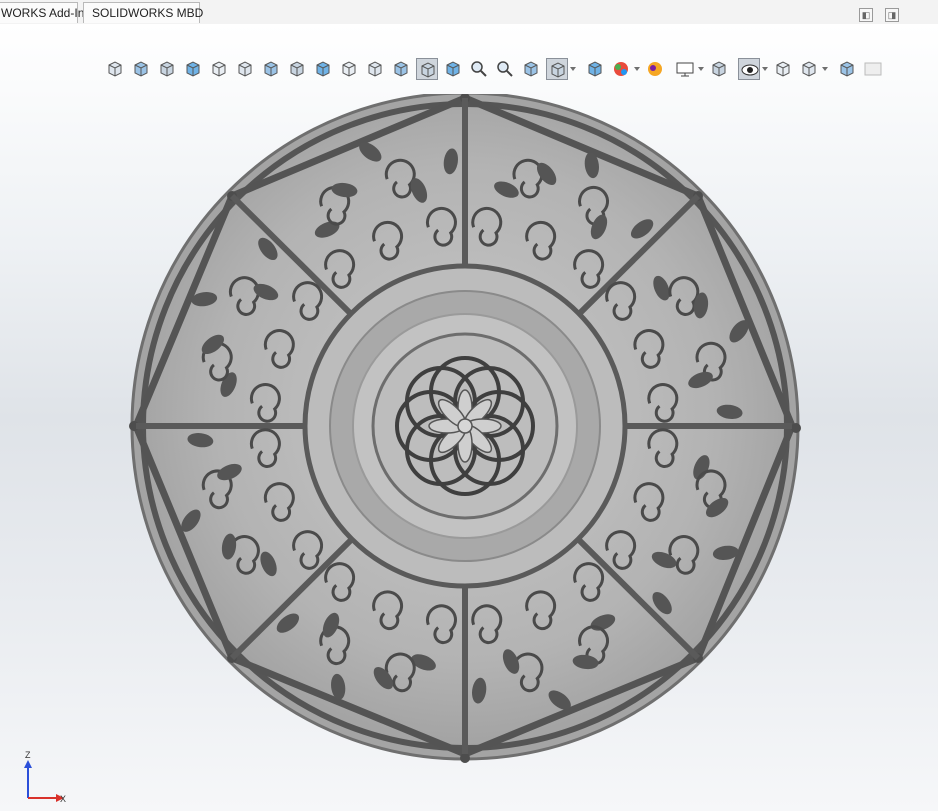 The height and width of the screenshot is (811, 938). I want to click on back-view-icon, so click(297, 69).